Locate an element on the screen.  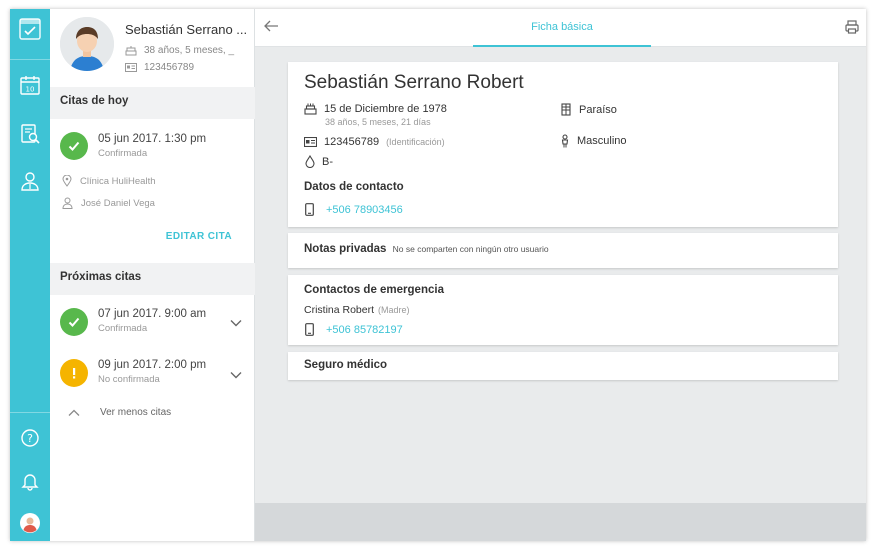
emergency-phone-line: +506 85782197 is located at coordinates (354, 329).